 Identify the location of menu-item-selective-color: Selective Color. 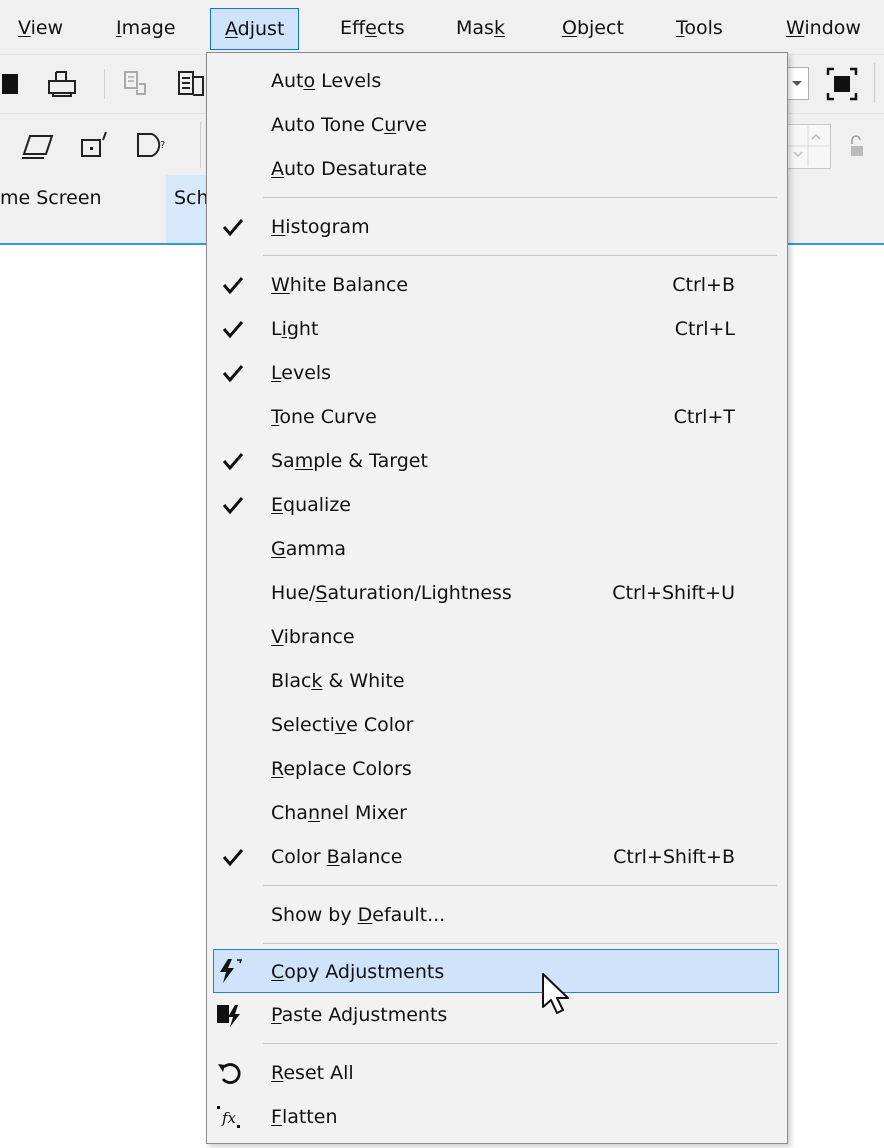
(497, 725).